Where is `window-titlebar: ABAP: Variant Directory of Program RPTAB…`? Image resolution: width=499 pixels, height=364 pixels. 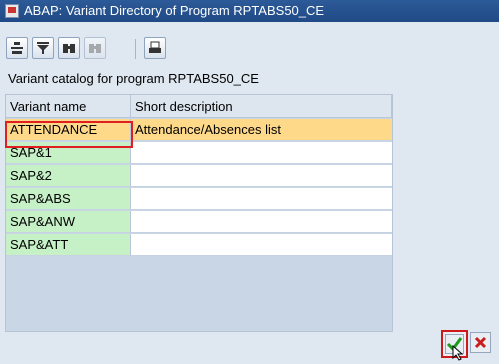
window-titlebar: ABAP: Variant Directory of Program RPTAB… is located at coordinates (249, 11).